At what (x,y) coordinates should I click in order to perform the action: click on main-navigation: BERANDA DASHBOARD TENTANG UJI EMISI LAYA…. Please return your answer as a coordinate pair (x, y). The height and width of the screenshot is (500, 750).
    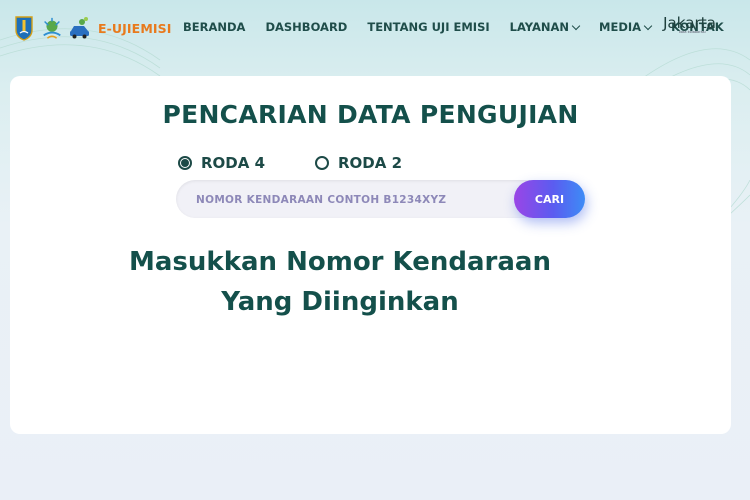
    Looking at the image, I should click on (453, 27).